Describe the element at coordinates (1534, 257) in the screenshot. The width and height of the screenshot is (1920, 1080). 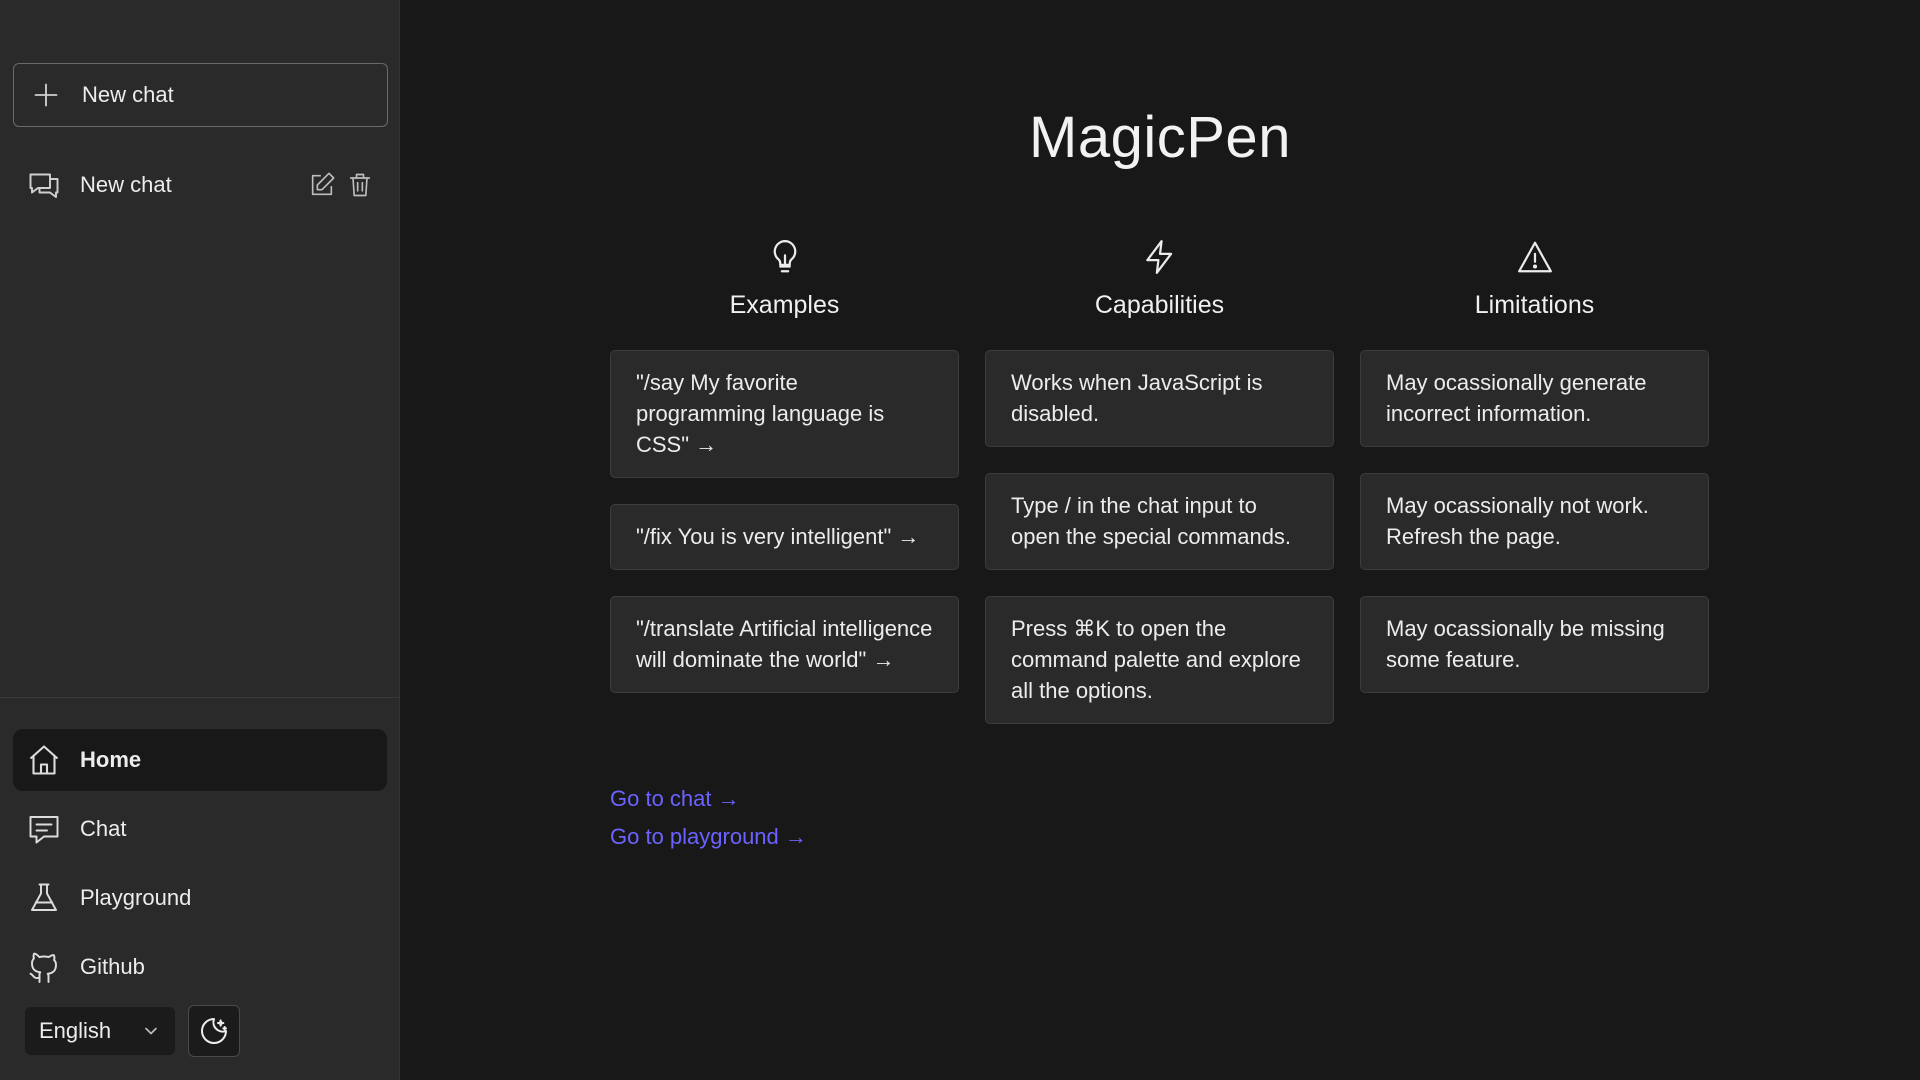
I see `warning-icon` at that location.